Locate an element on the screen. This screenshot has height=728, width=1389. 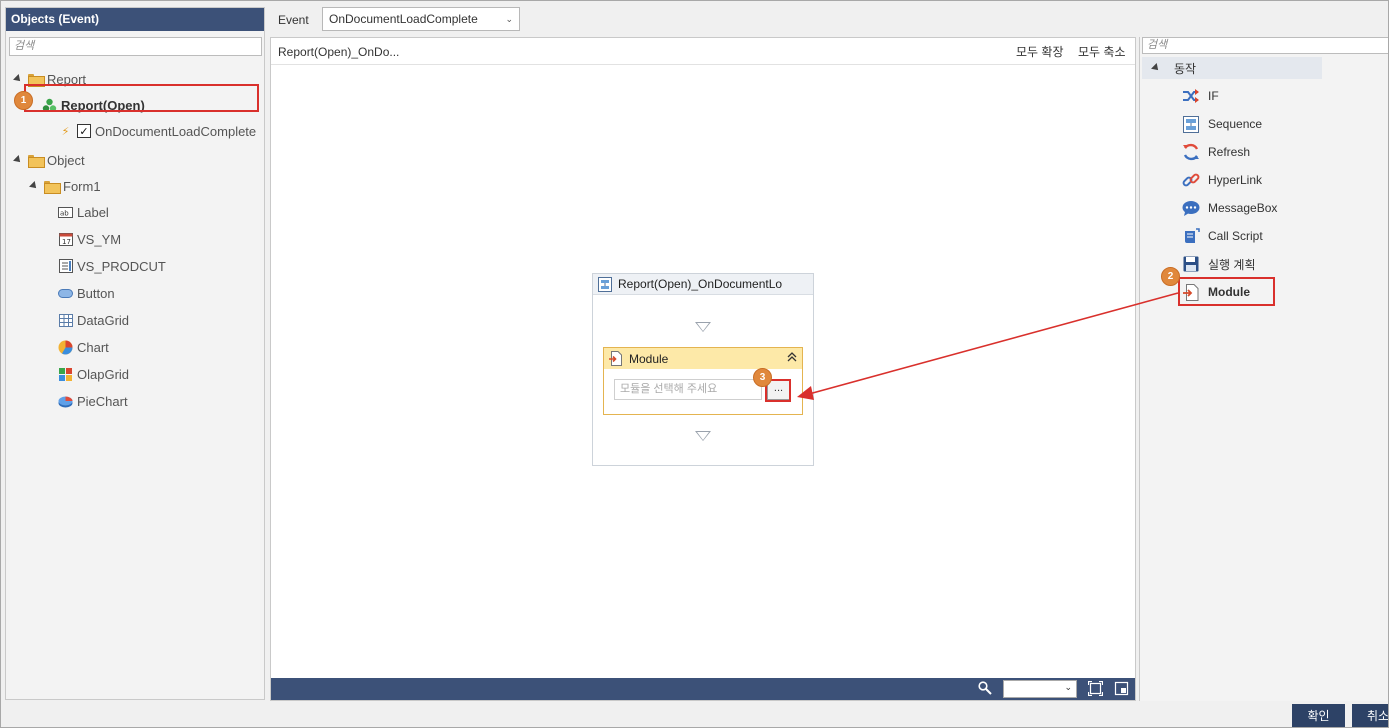
svg-text: 17 is located at coordinates (66, 242).